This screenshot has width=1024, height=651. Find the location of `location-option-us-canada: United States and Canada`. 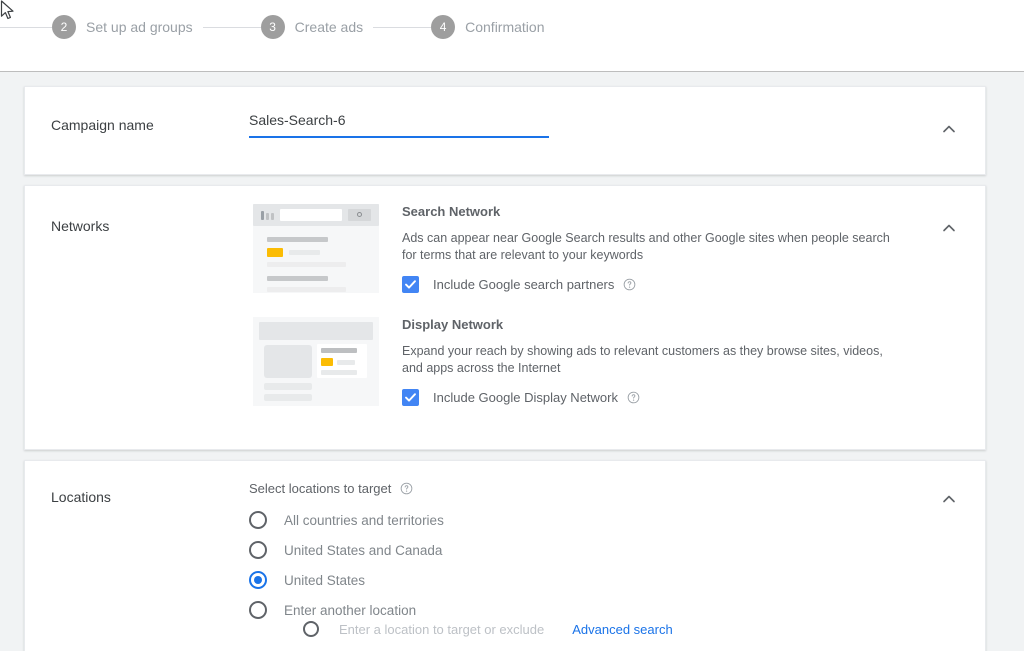

location-option-us-canada: United States and Canada is located at coordinates (549, 550).